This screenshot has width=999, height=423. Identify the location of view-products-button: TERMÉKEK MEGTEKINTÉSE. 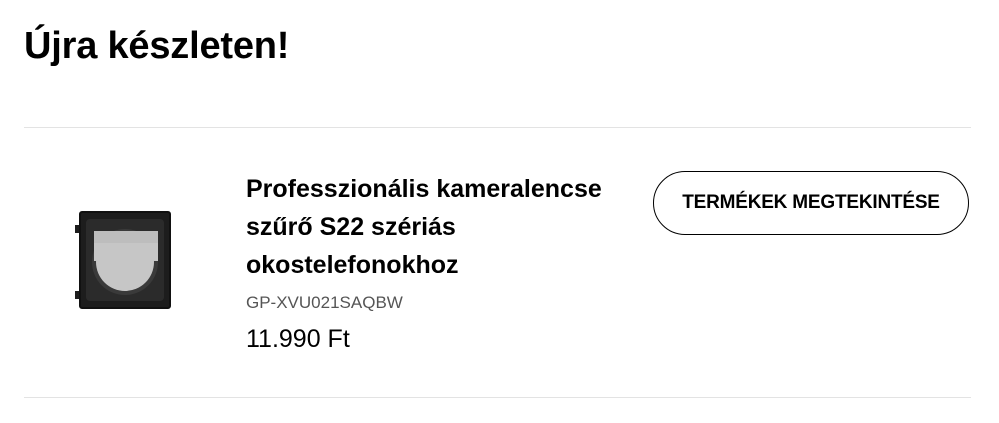
(811, 203).